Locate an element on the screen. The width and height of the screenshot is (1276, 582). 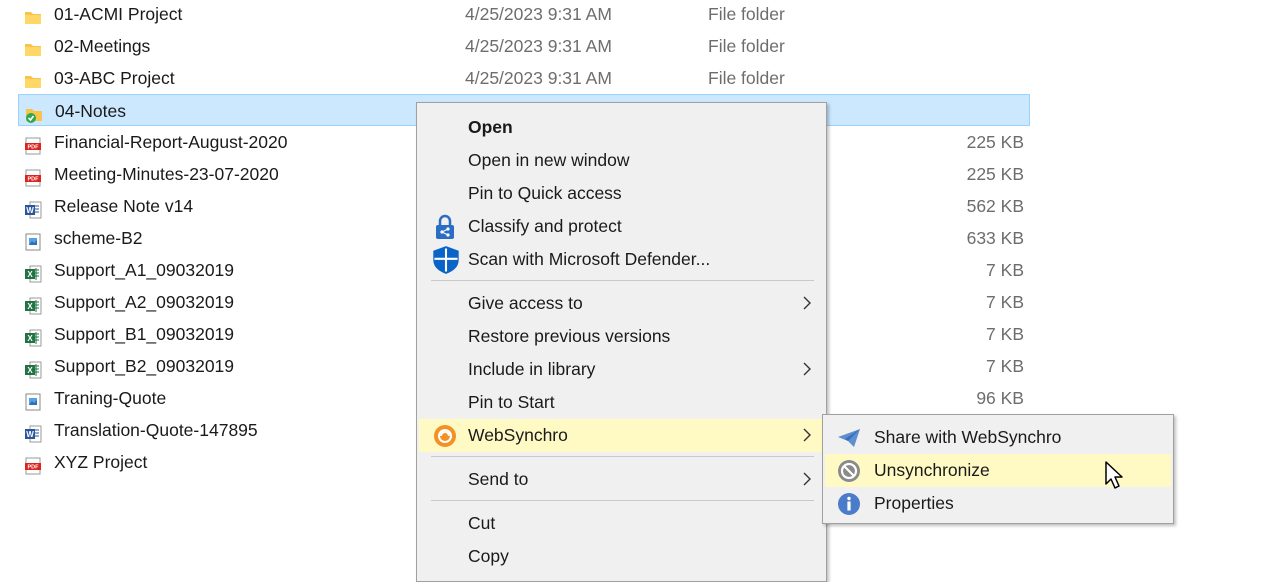
submenu-item-label: Share with WebSynchro is located at coordinates (968, 437).